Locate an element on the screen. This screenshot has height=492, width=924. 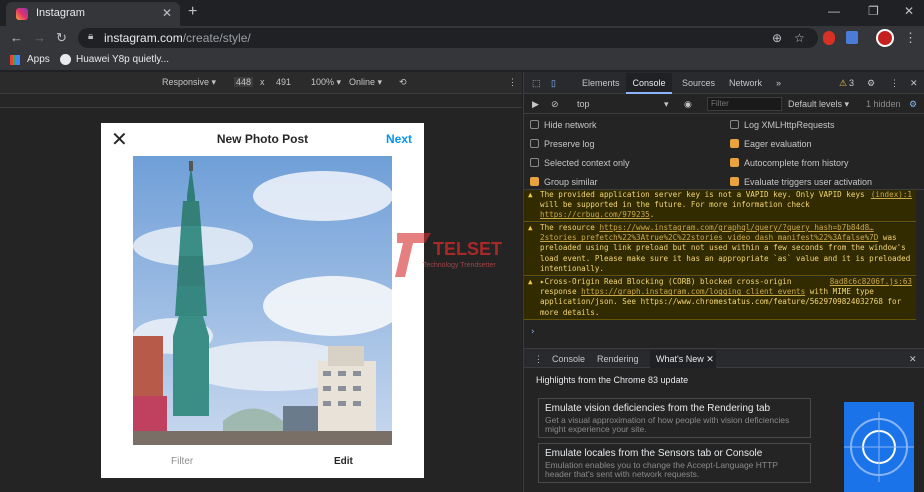
add-icon: ⊕ is located at coordinates (777, 38).